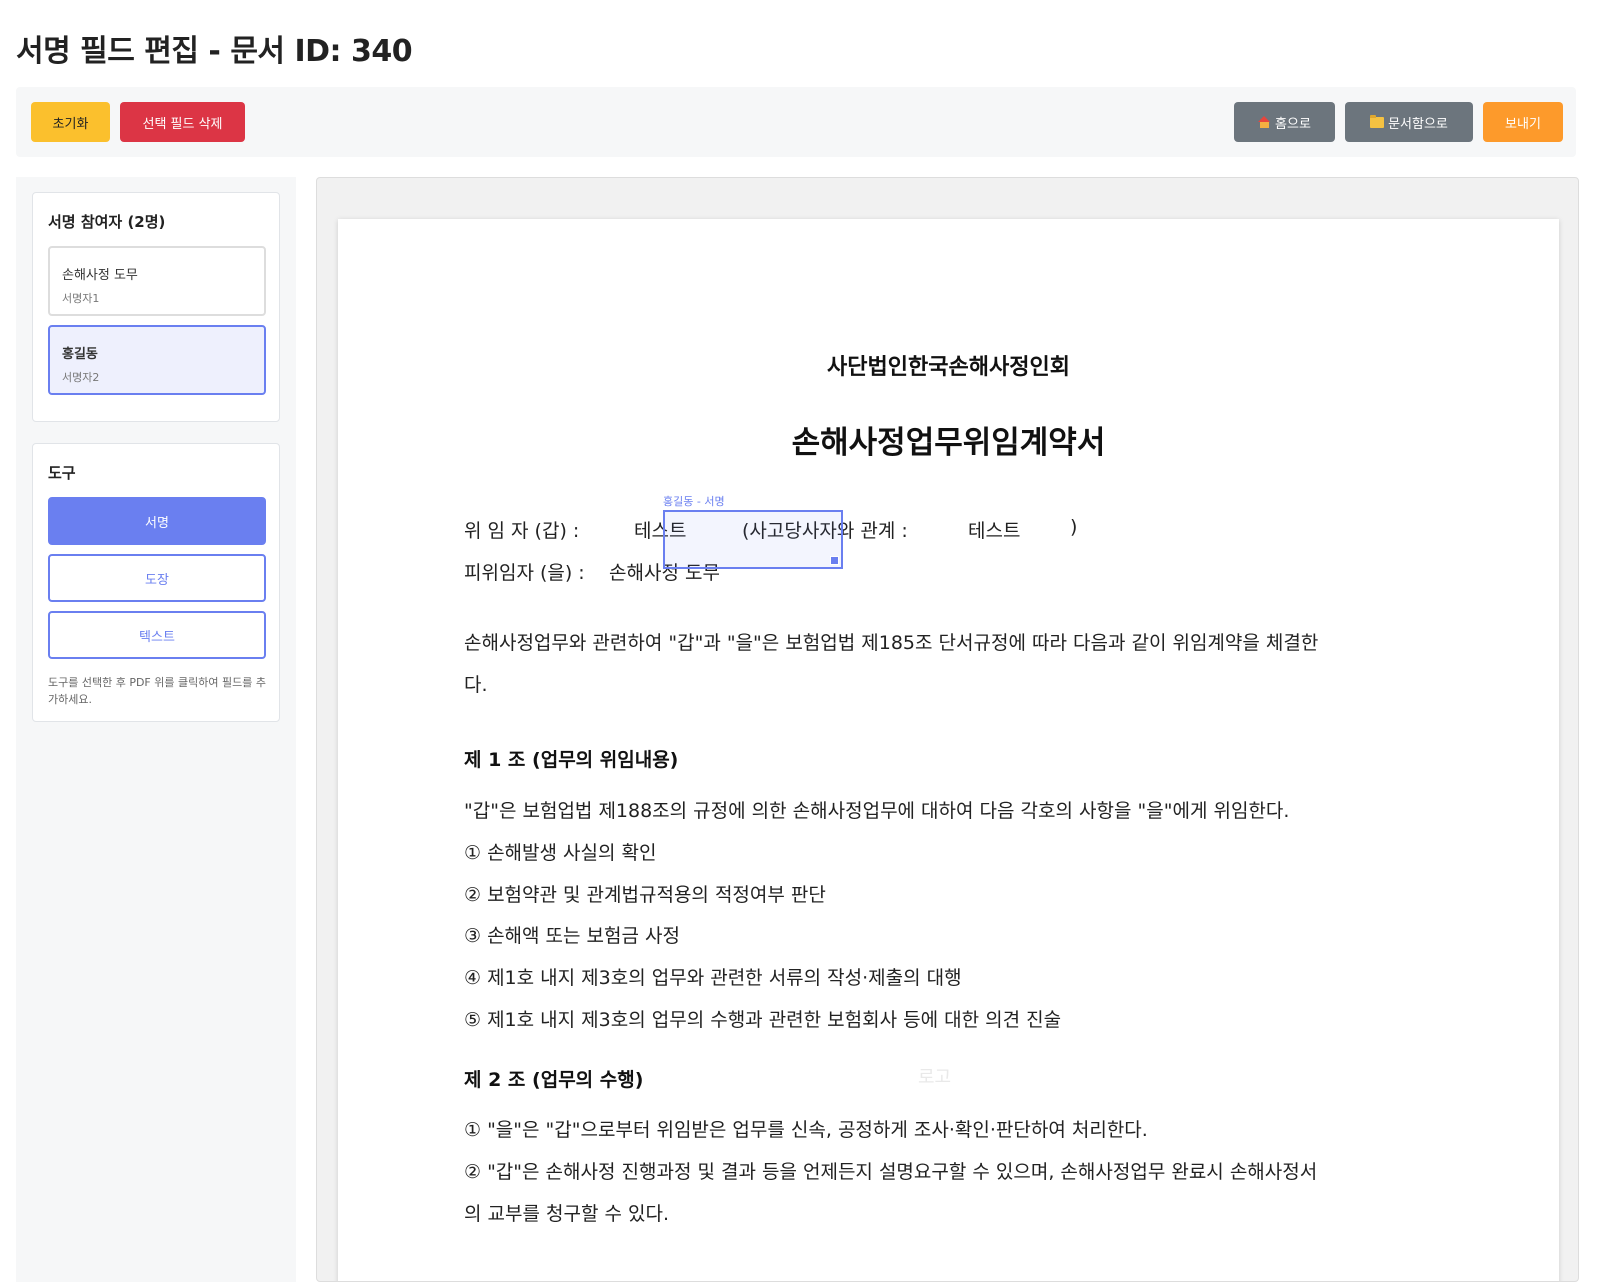 The height and width of the screenshot is (1282, 1597). I want to click on tools-title: 도구, so click(62, 473).